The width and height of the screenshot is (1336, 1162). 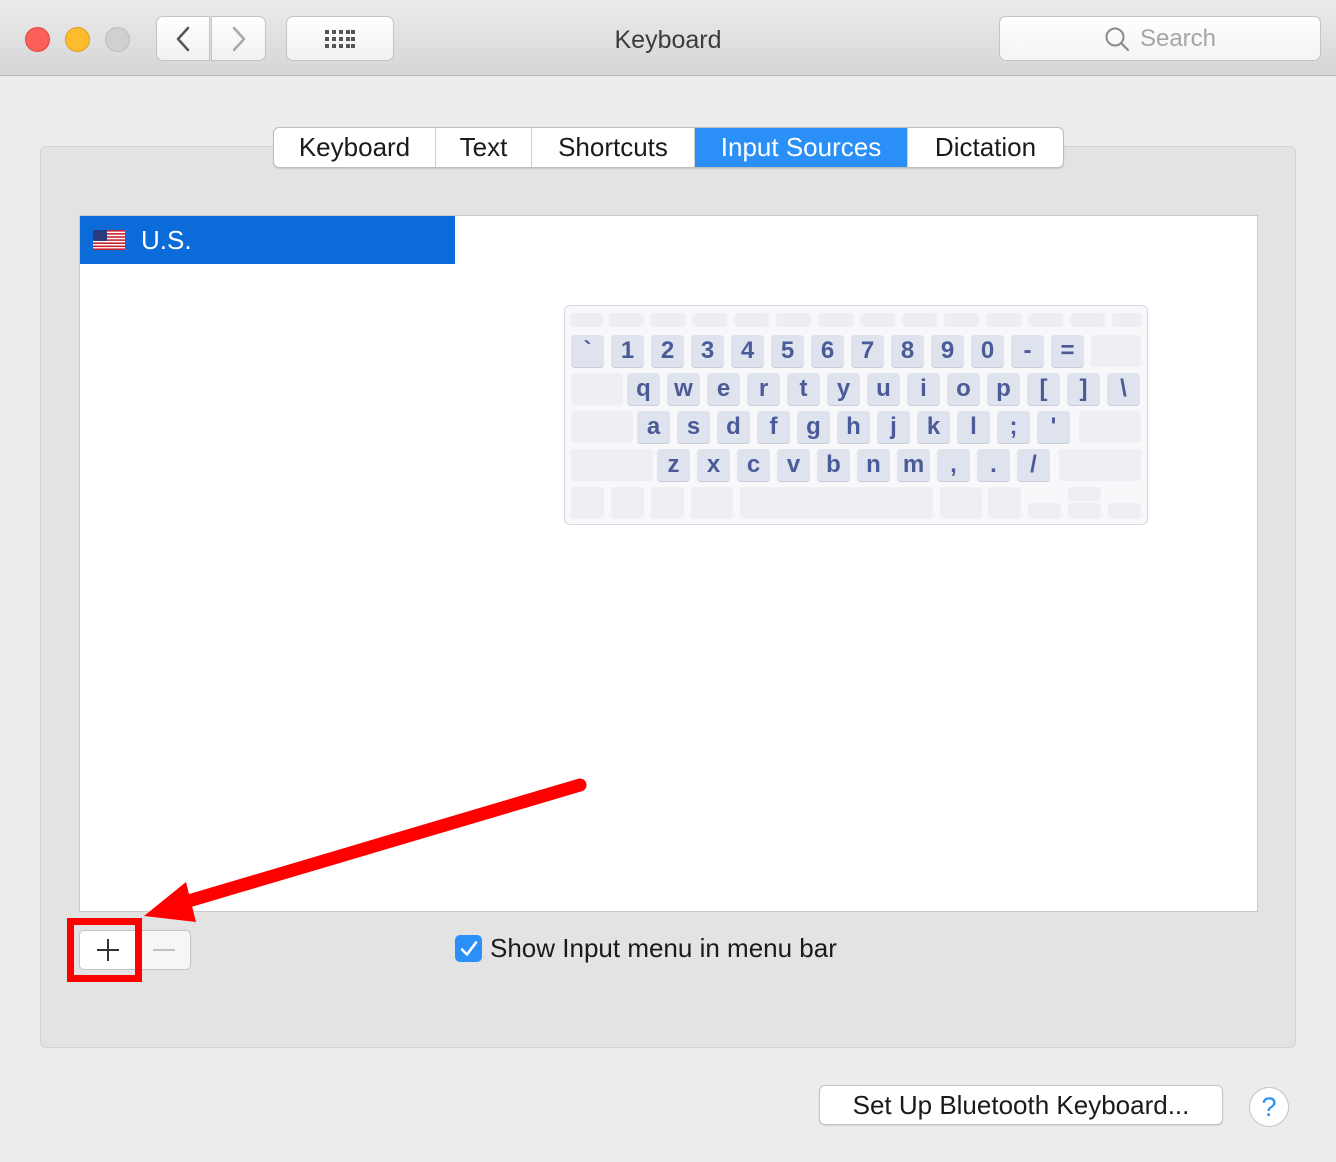 I want to click on key: ., so click(x=993, y=465).